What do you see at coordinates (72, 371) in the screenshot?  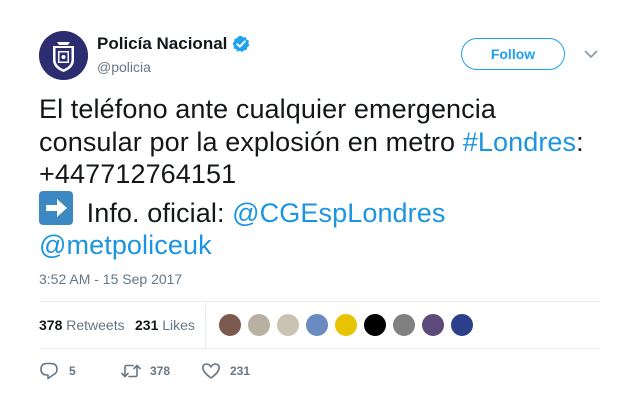 I see `reply-count: 5` at bounding box center [72, 371].